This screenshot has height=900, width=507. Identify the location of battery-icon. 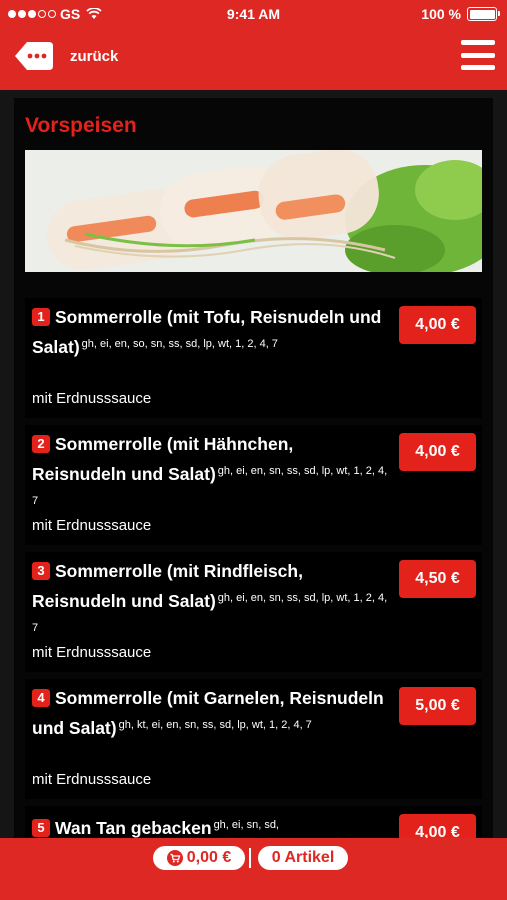
(483, 14).